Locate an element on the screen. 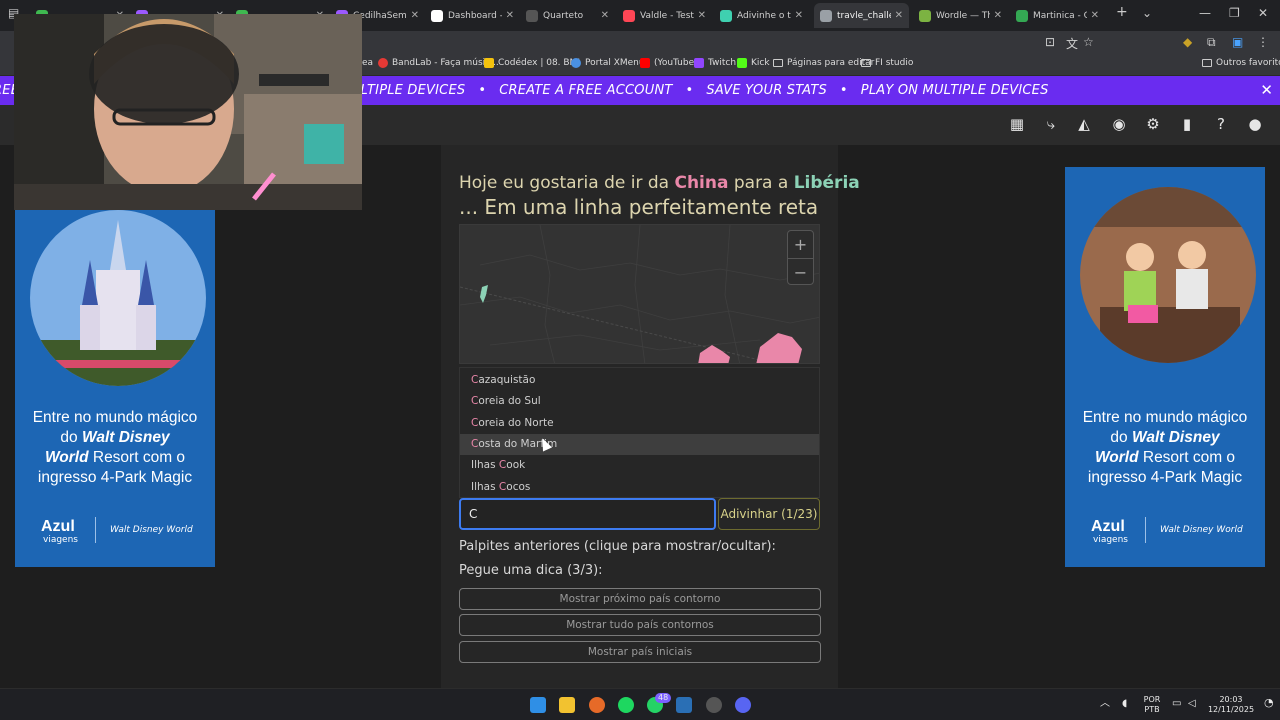 The height and width of the screenshot is (720, 1280). other-bookmarks-folder: Outros favoritos is located at coordinates (1241, 63).